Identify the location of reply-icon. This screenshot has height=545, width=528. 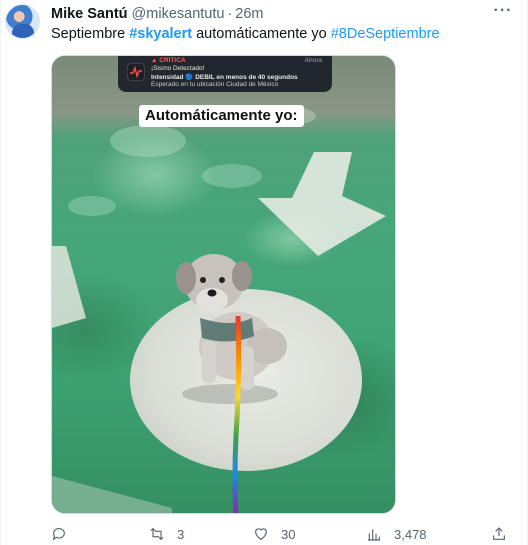
(58, 534).